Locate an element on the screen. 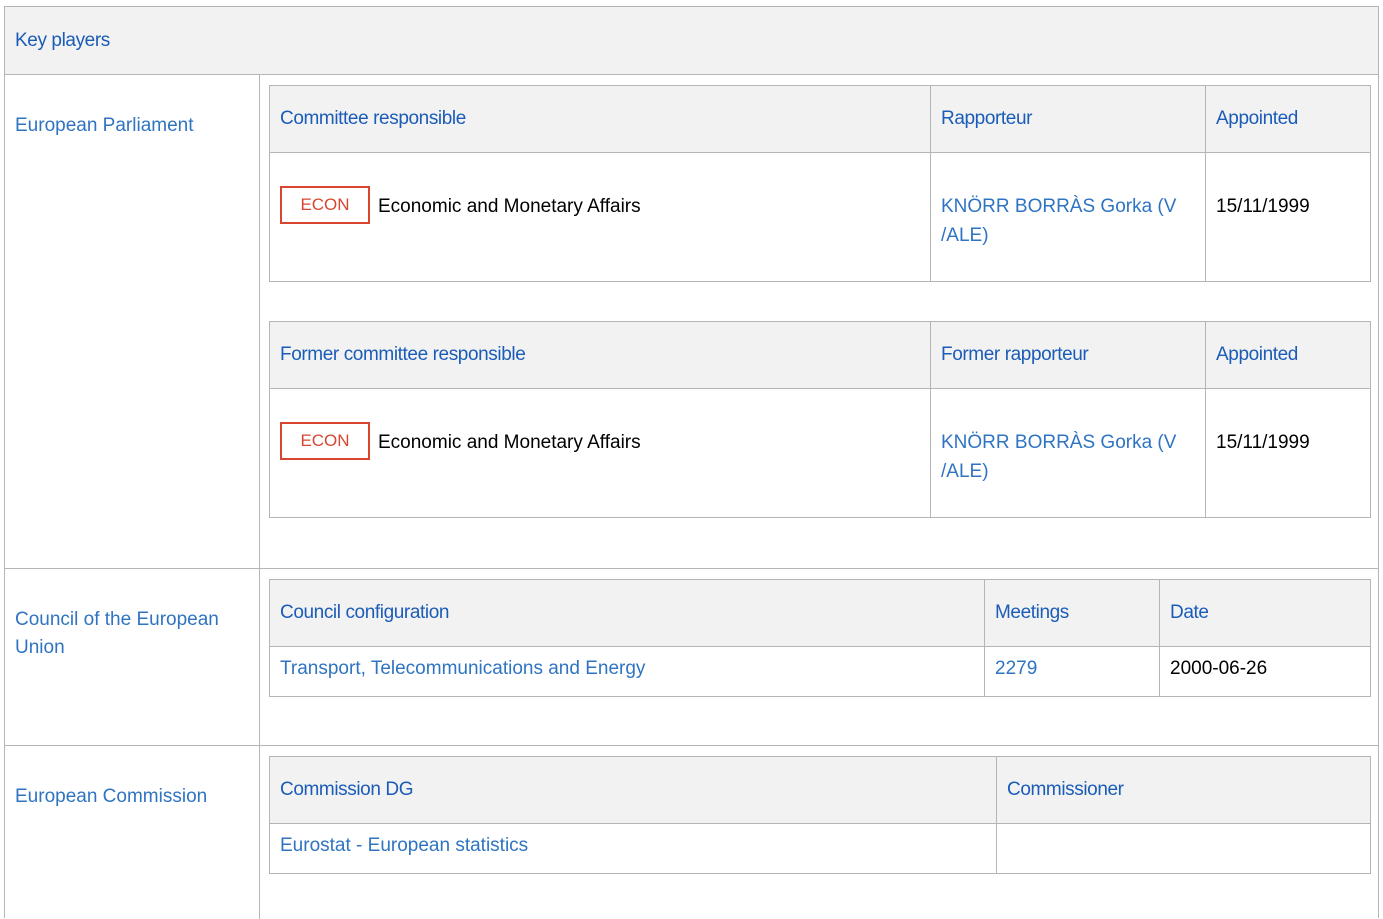 Image resolution: width=1383 pixels, height=919 pixels. commission-table-header: Commission DG Commissioner is located at coordinates (820, 790).